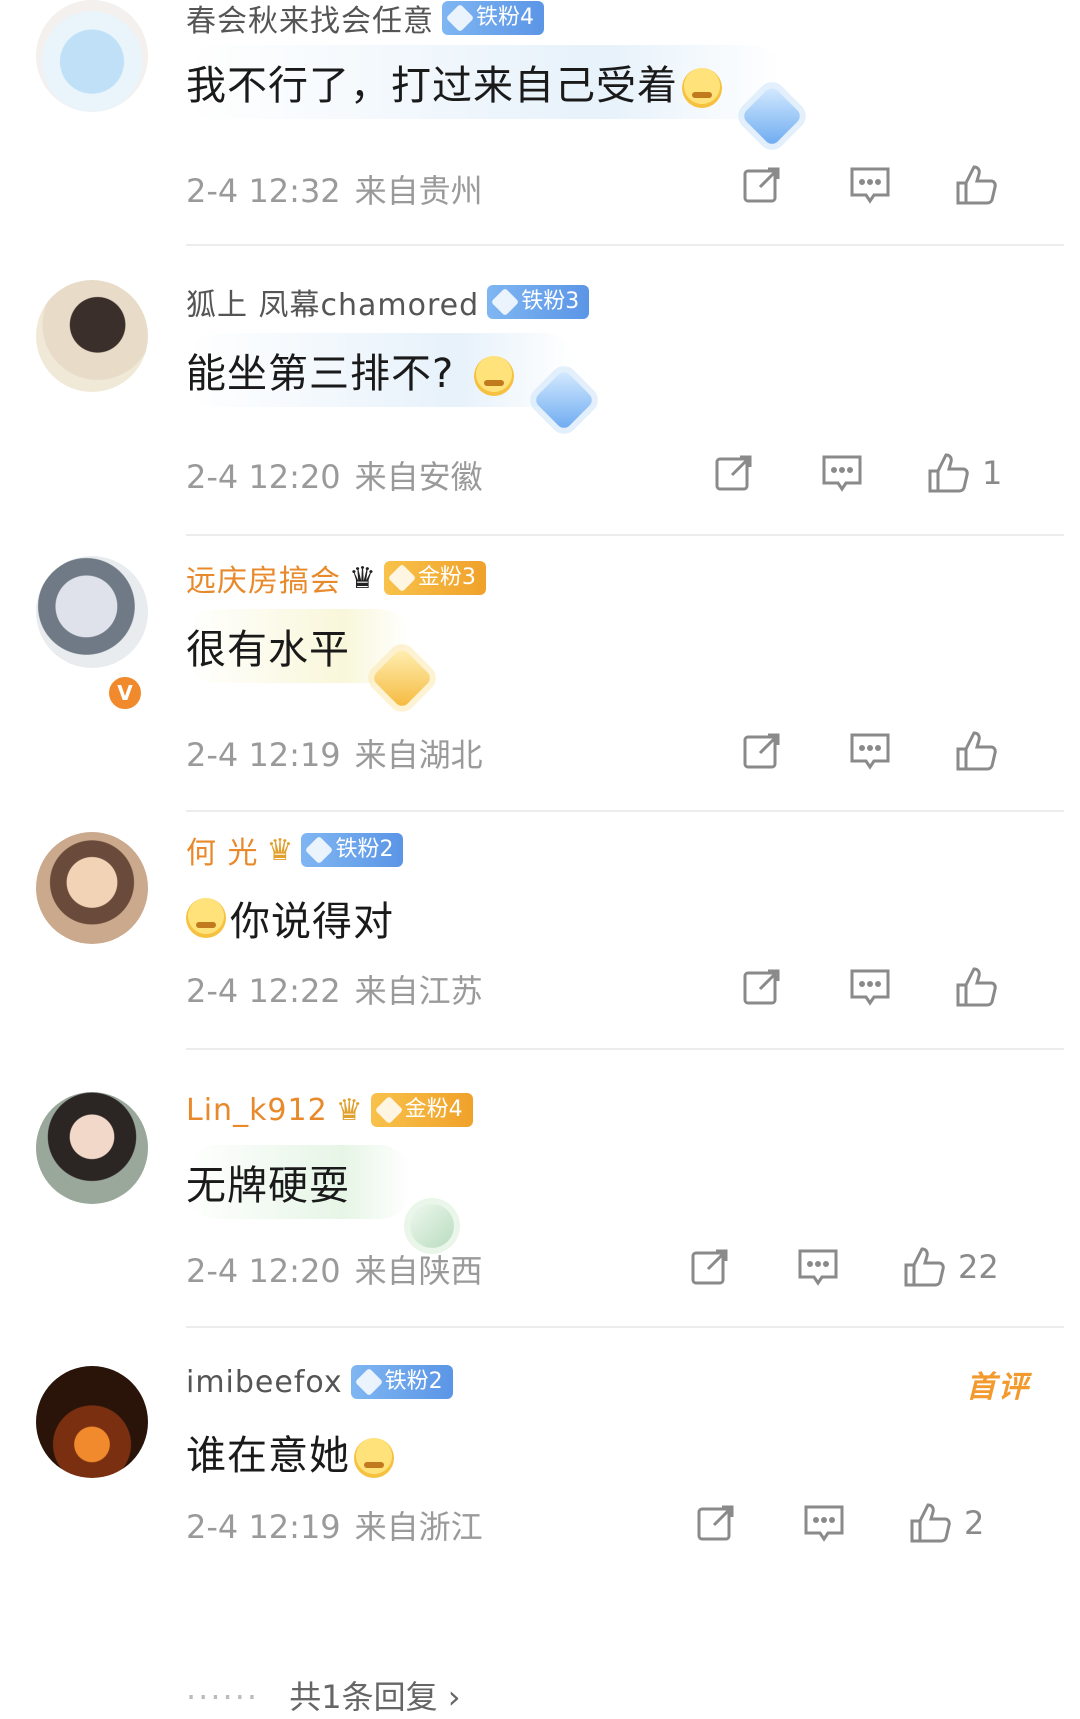  What do you see at coordinates (222, 850) in the screenshot?
I see `username: 何 光` at bounding box center [222, 850].